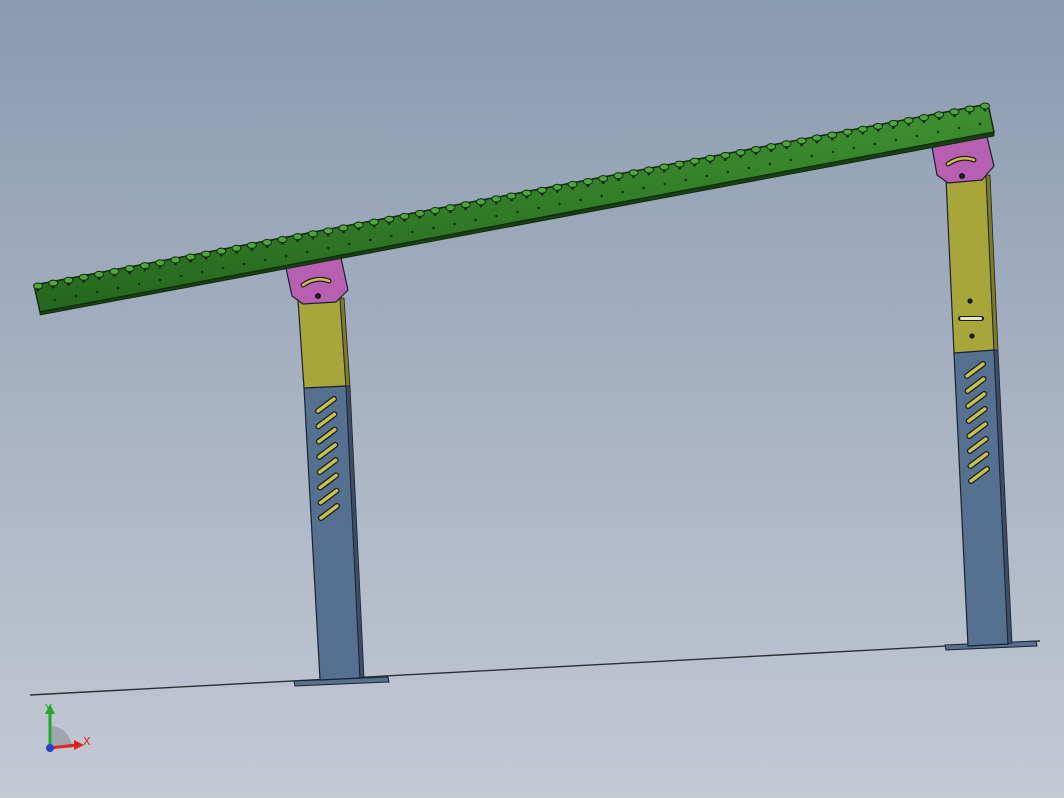 This screenshot has width=1064, height=798. I want to click on right-upper-leg, so click(970, 264).